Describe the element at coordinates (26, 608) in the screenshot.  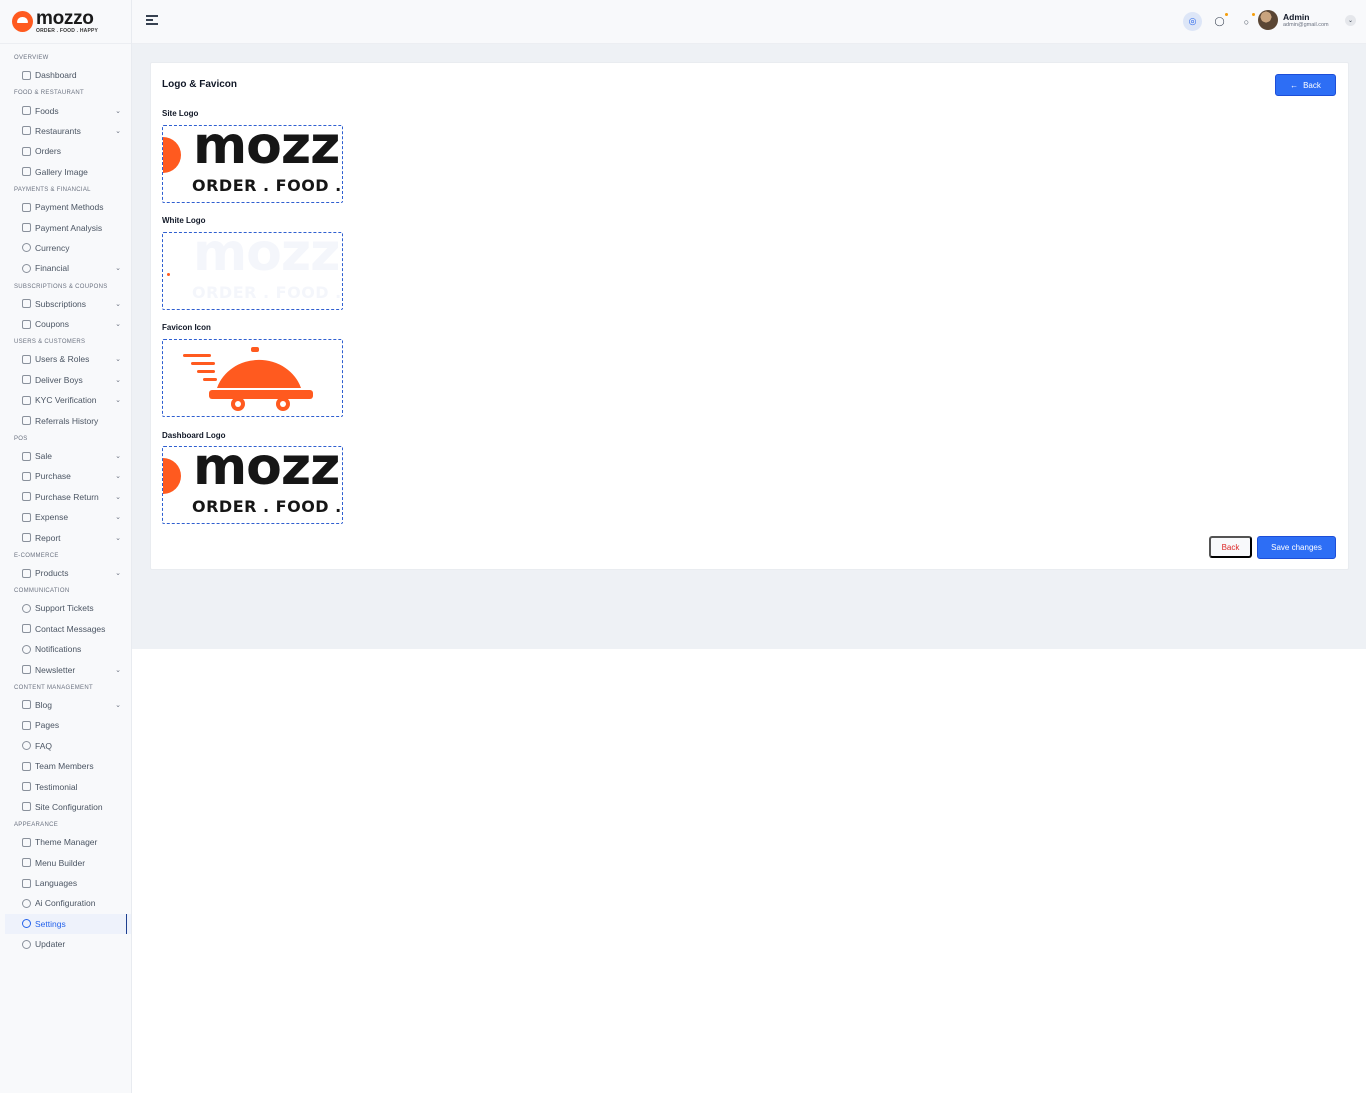
I see `support-icon` at that location.